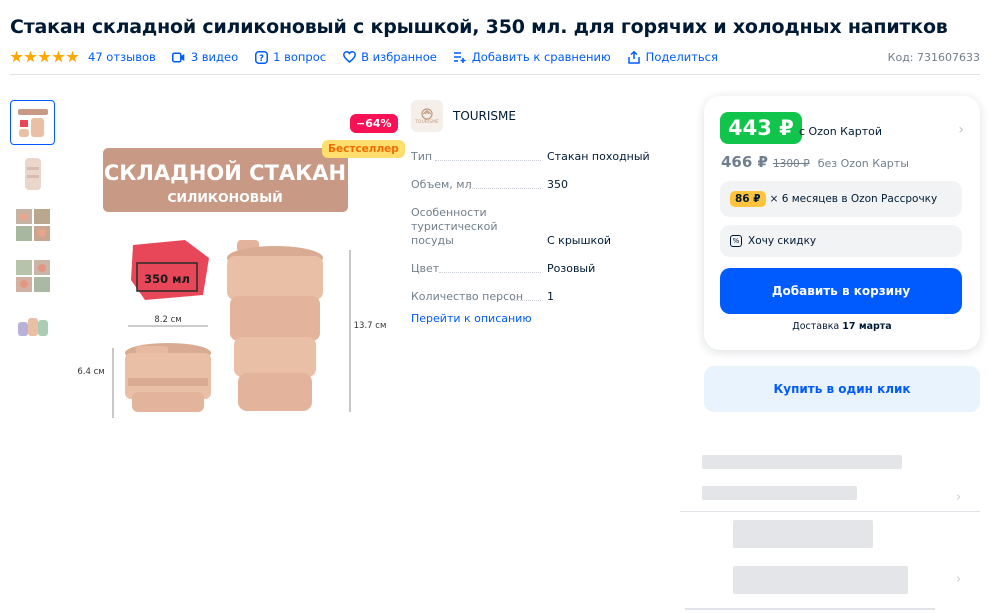  What do you see at coordinates (815, 162) in the screenshot?
I see `price-without-card: 466 ₽ 1300 ₽ без Ozon Карты` at bounding box center [815, 162].